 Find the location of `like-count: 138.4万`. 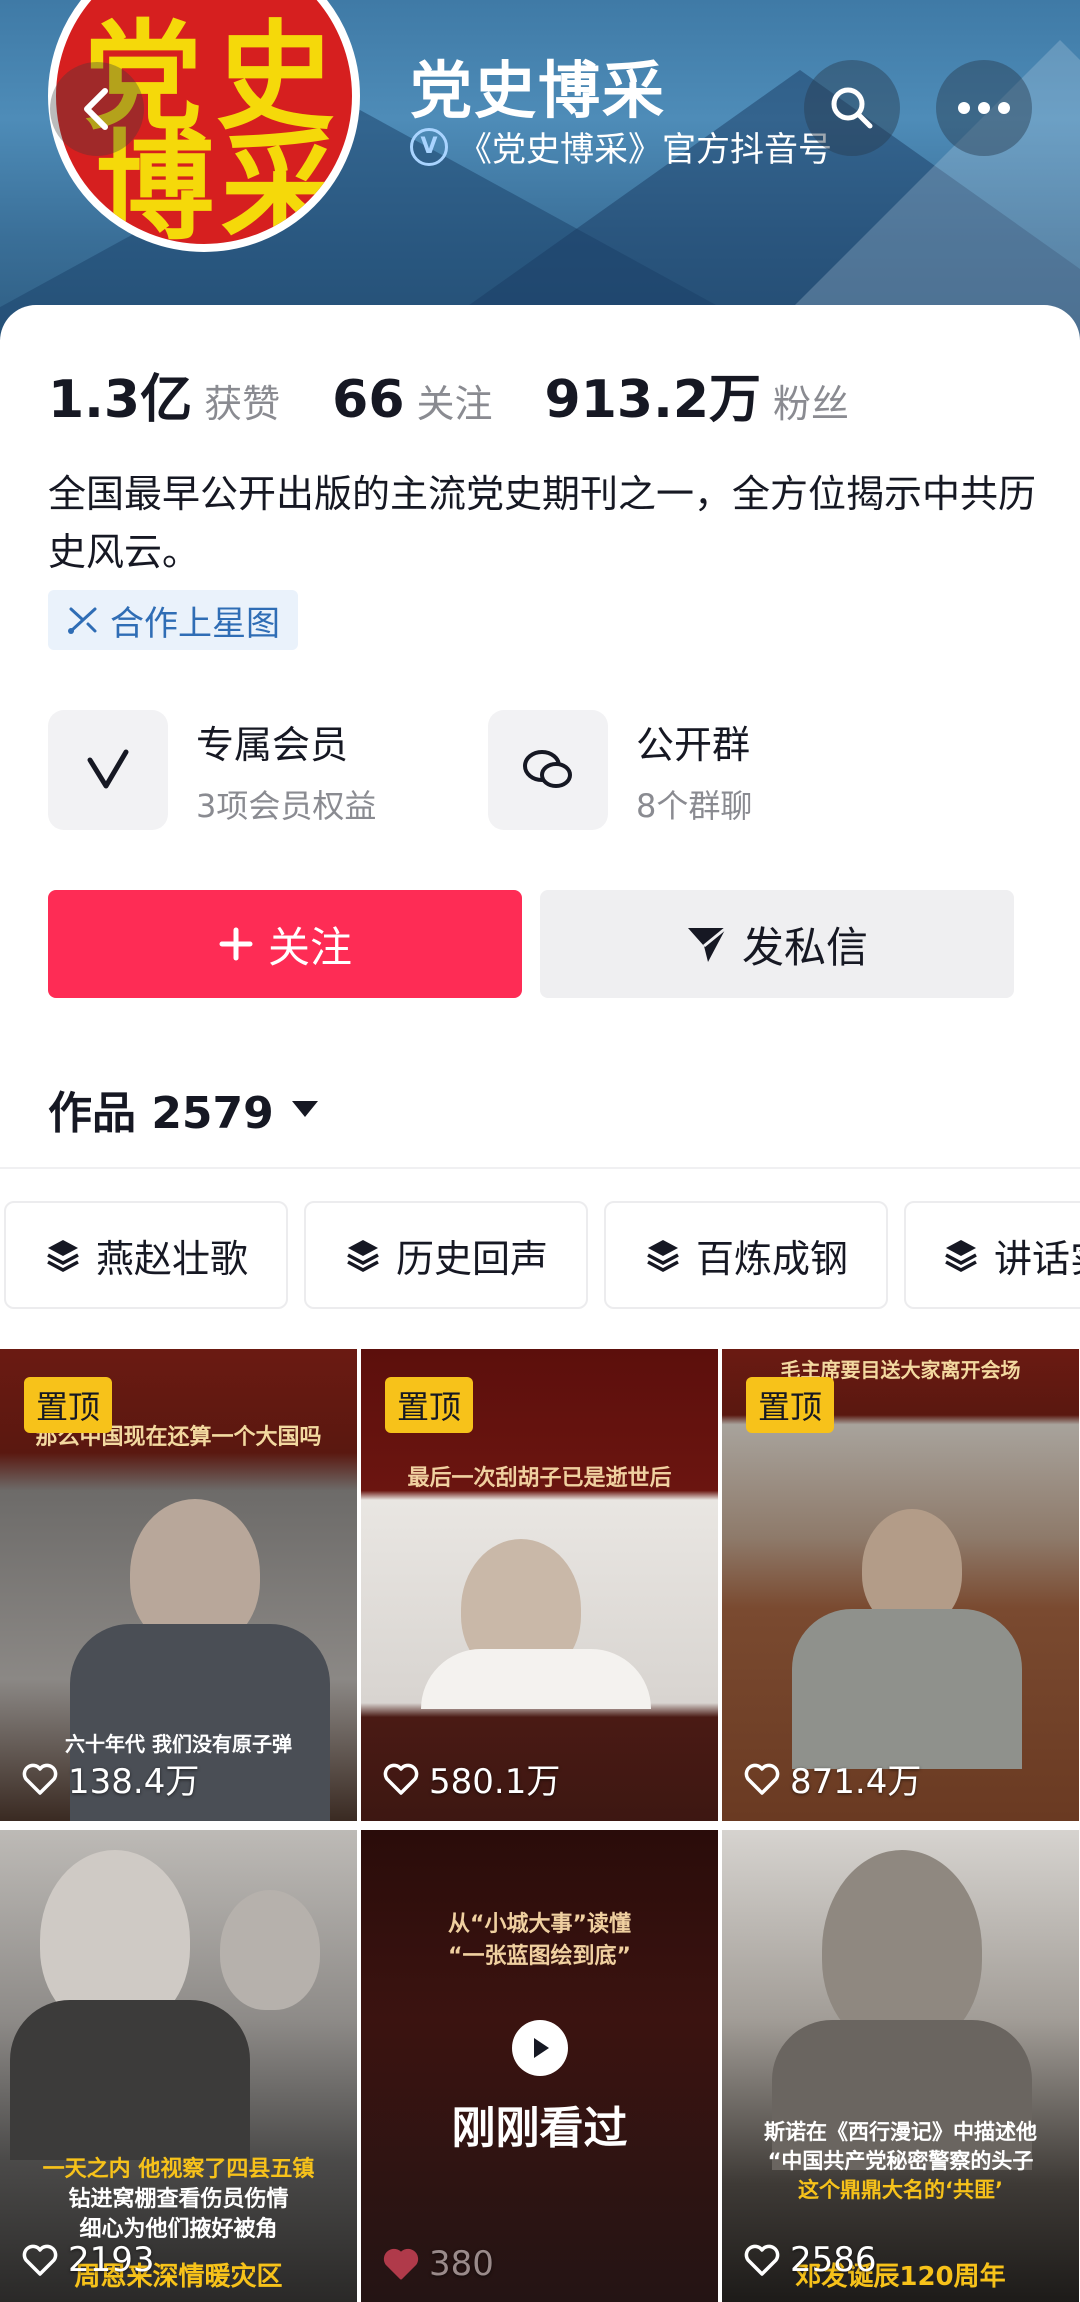

like-count: 138.4万 is located at coordinates (110, 1778).